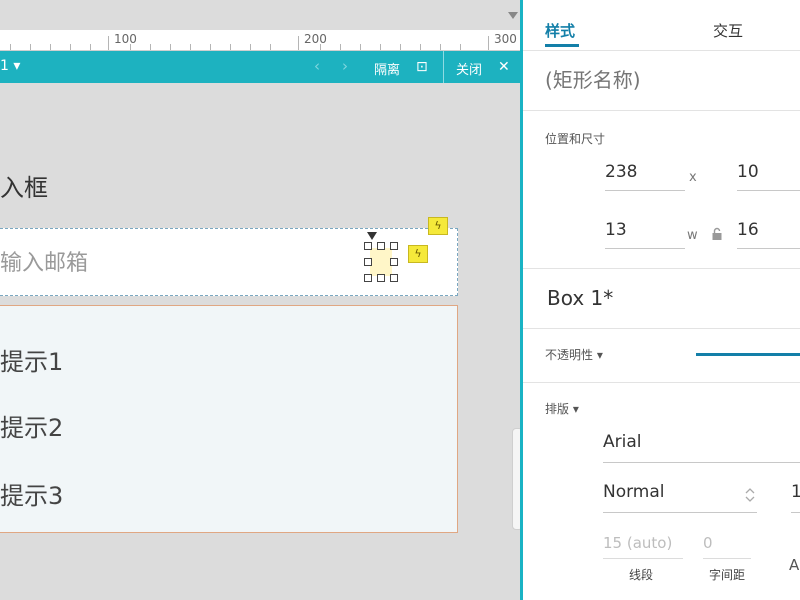  What do you see at coordinates (180, 263) in the screenshot?
I see `email-input` at bounding box center [180, 263].